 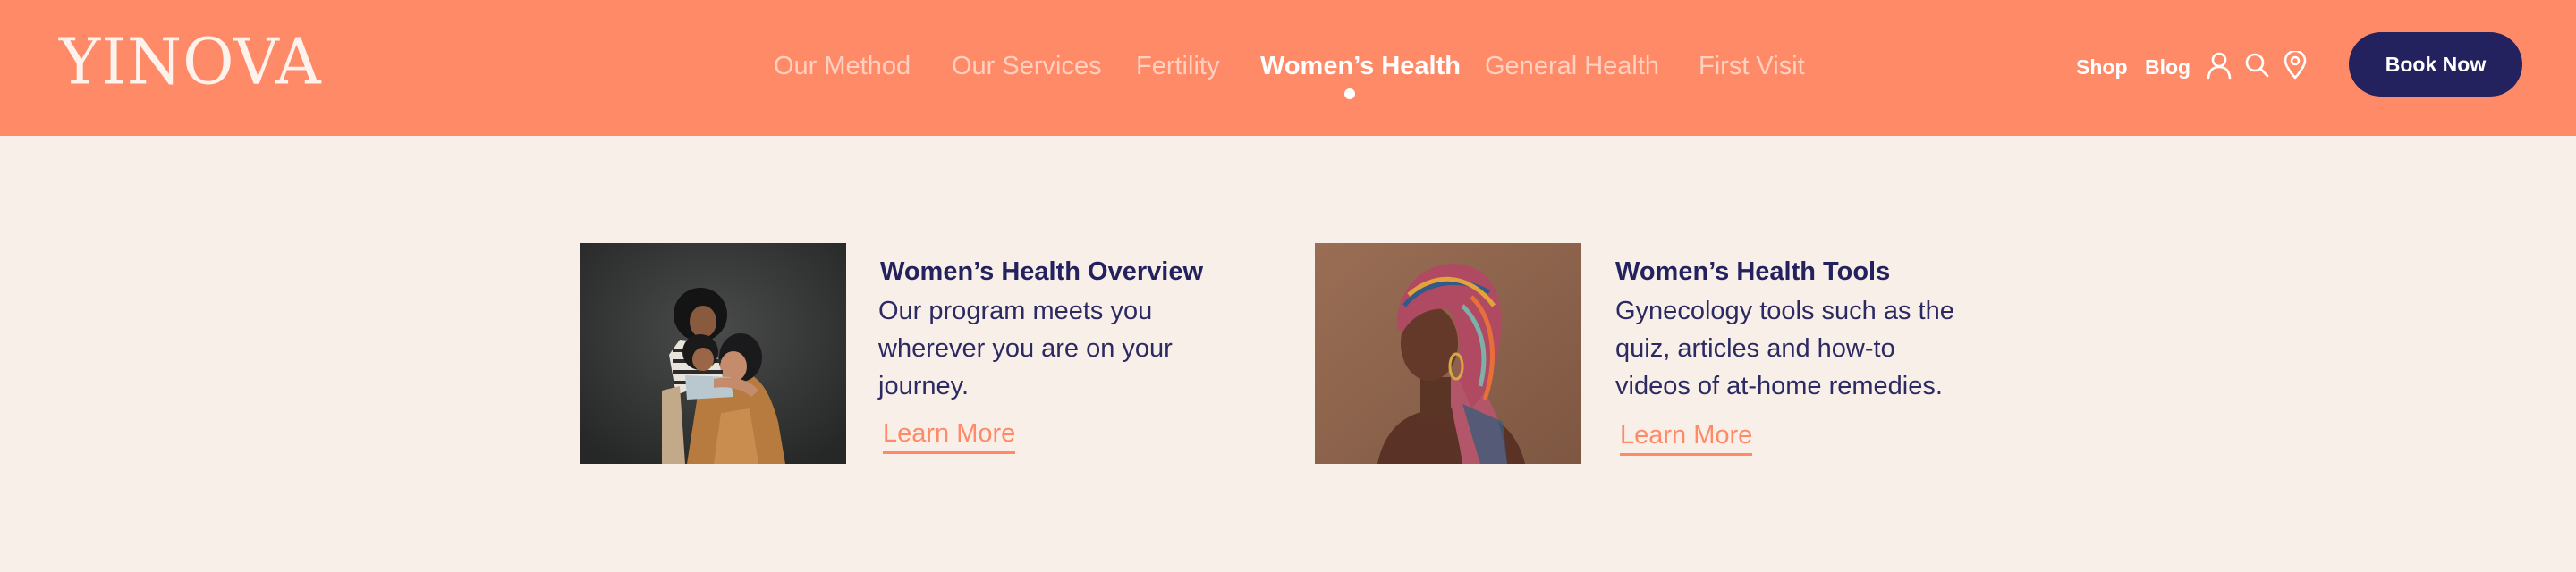 What do you see at coordinates (2256, 66) in the screenshot?
I see `search-icon` at bounding box center [2256, 66].